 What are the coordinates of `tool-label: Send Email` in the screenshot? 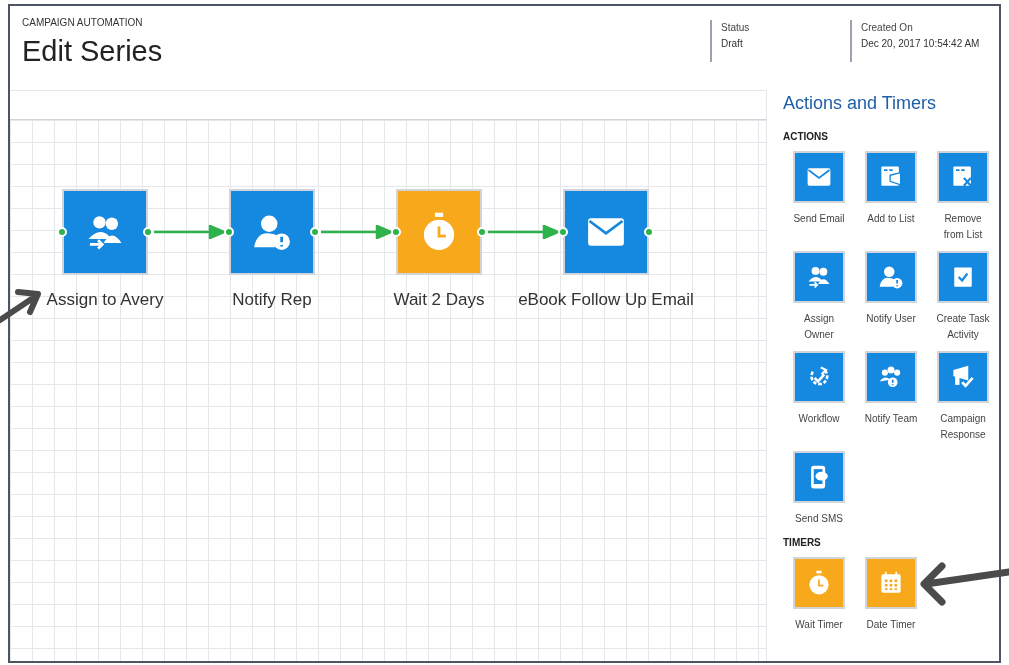 It's located at (819, 219).